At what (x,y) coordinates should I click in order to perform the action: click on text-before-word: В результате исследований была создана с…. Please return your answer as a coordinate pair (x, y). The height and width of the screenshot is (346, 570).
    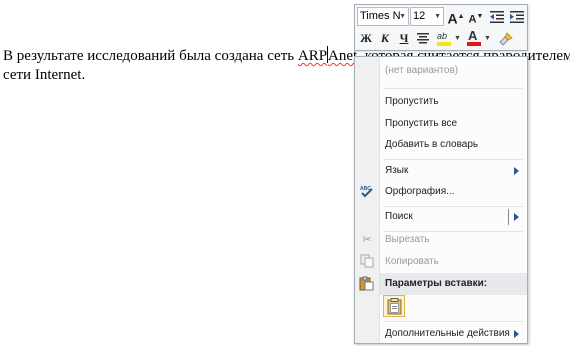
    Looking at the image, I should click on (150, 56).